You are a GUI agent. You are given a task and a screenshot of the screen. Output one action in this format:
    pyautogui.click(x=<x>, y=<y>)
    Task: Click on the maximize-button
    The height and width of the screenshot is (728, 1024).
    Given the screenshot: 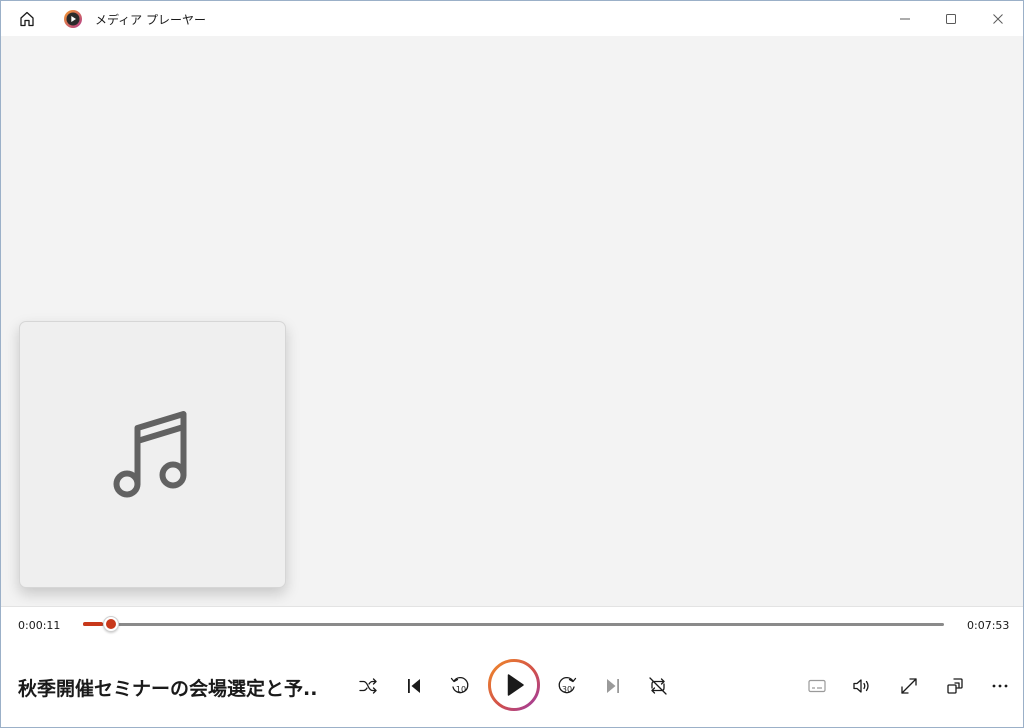 What is the action you would take?
    pyautogui.click(x=951, y=18)
    